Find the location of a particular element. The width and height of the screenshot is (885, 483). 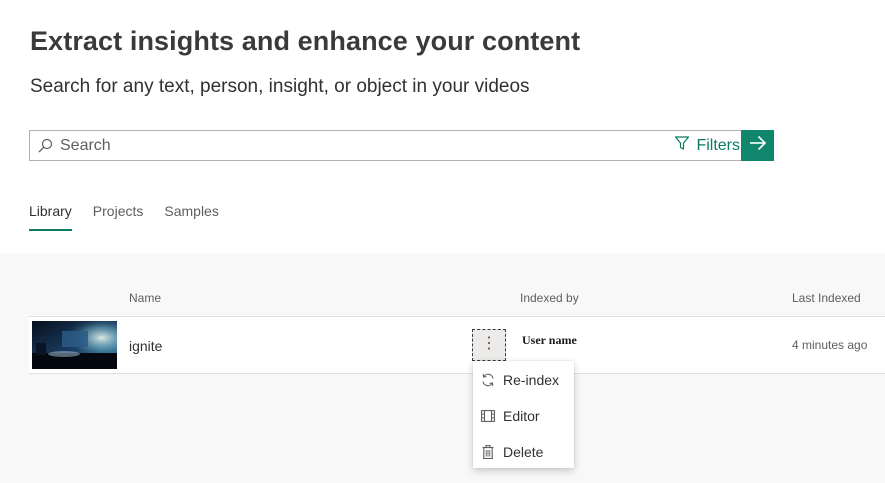

indexed-by-user: User name is located at coordinates (549, 340).